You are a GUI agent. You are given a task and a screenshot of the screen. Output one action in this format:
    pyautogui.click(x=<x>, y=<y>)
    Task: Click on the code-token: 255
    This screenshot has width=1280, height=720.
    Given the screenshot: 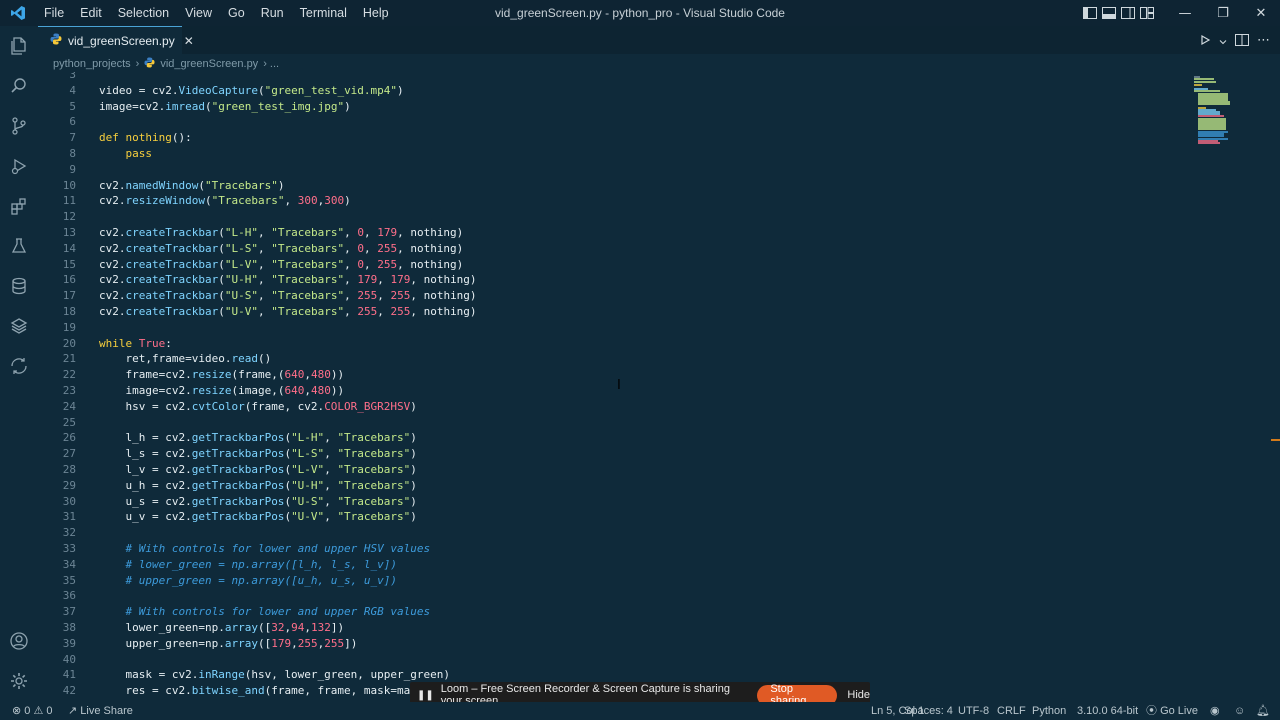 What is the action you would take?
    pyautogui.click(x=307, y=643)
    